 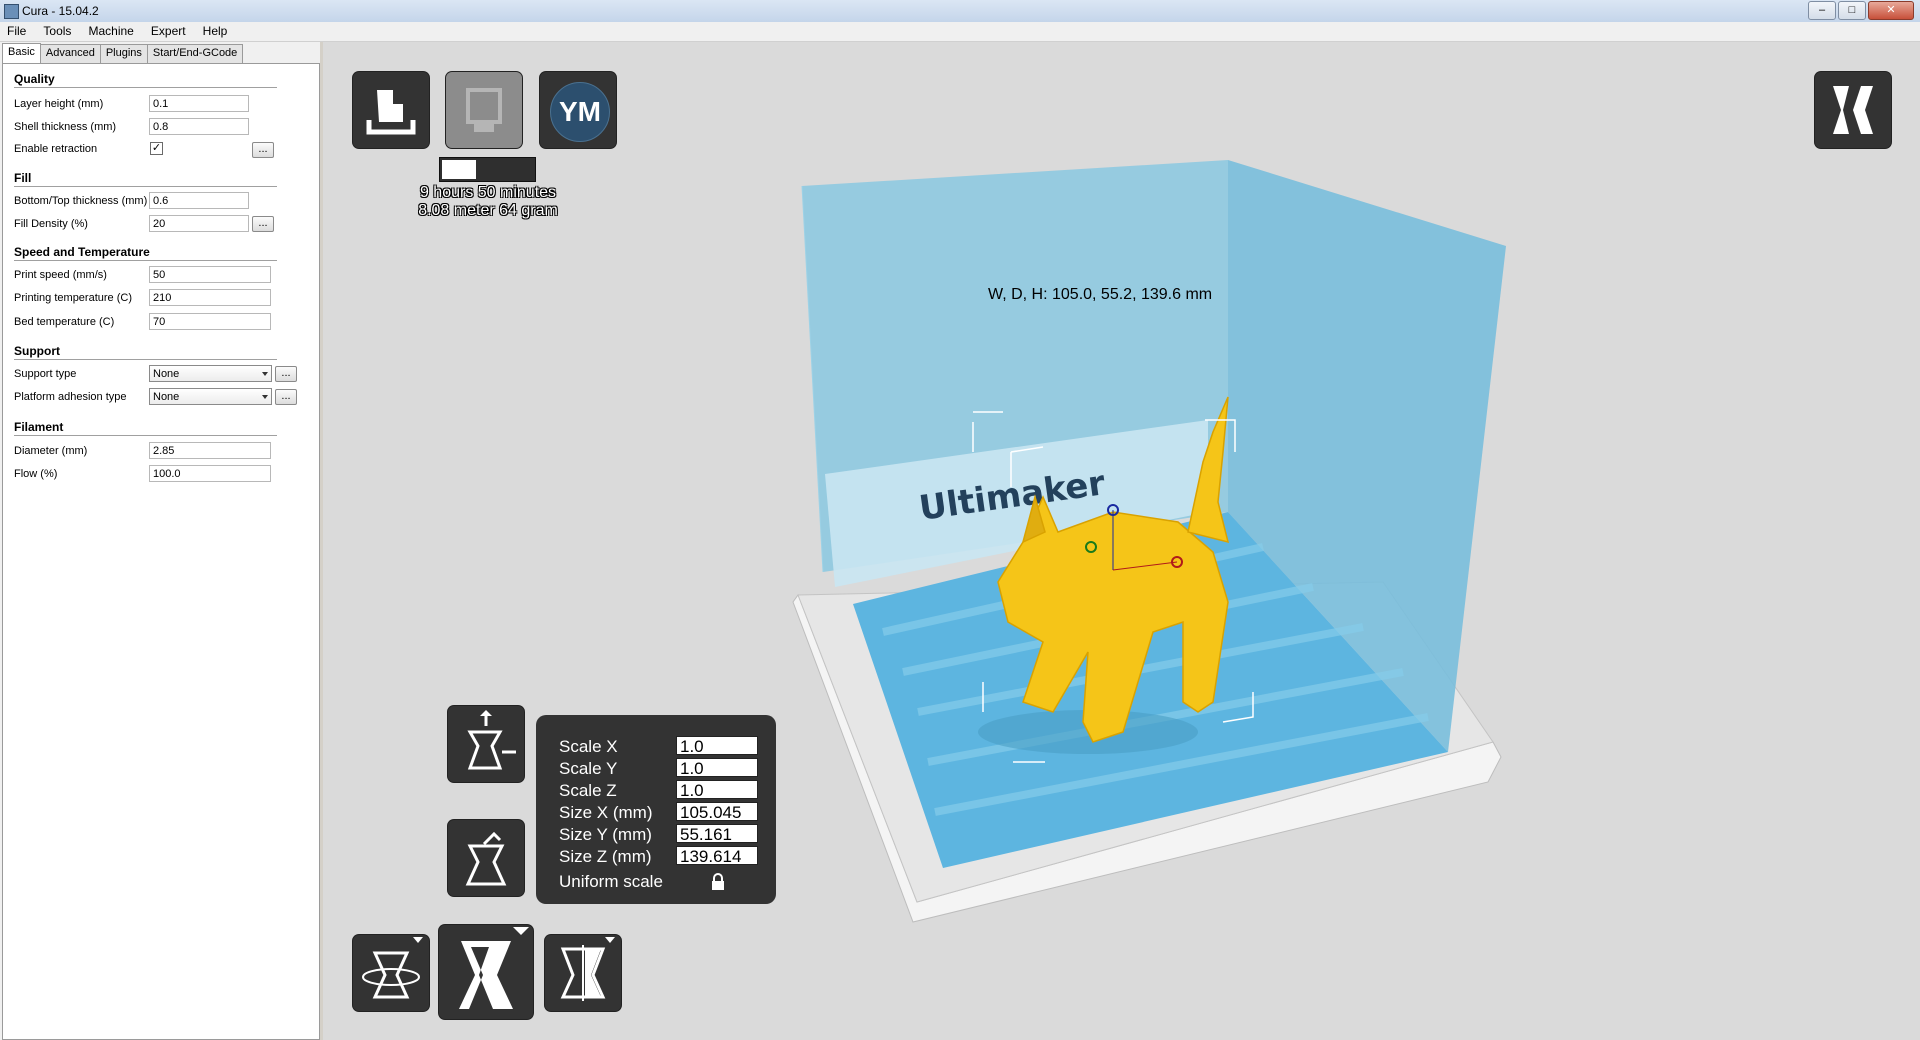 I want to click on size-y-label: Size Y (mm), so click(x=605, y=834).